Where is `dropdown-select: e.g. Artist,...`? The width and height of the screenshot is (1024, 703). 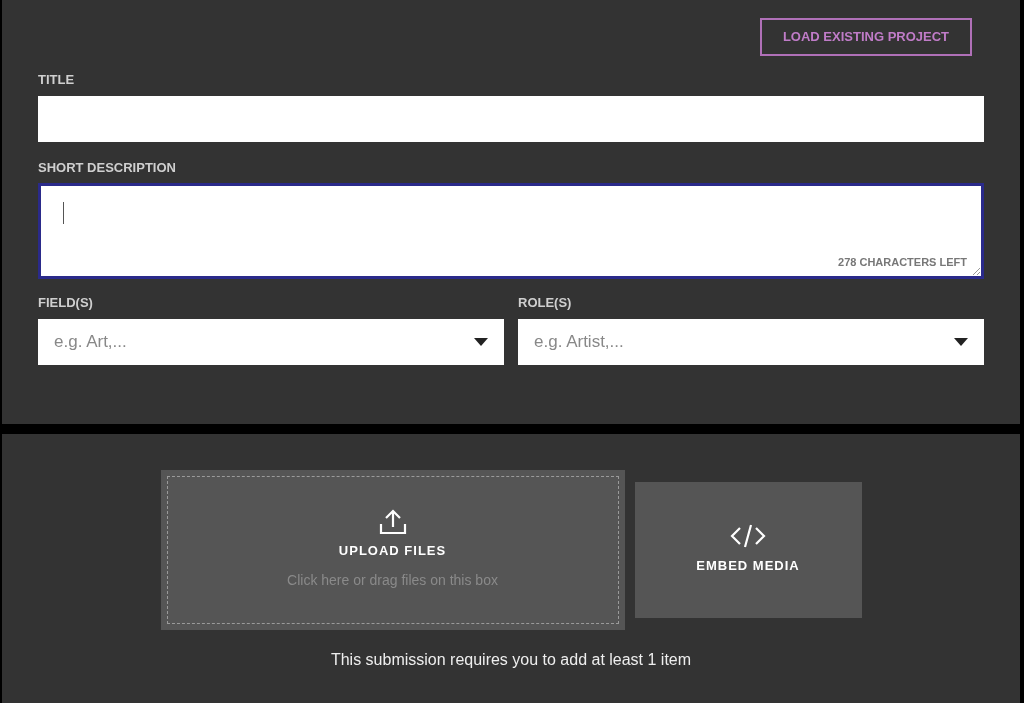 dropdown-select: e.g. Artist,... is located at coordinates (751, 341).